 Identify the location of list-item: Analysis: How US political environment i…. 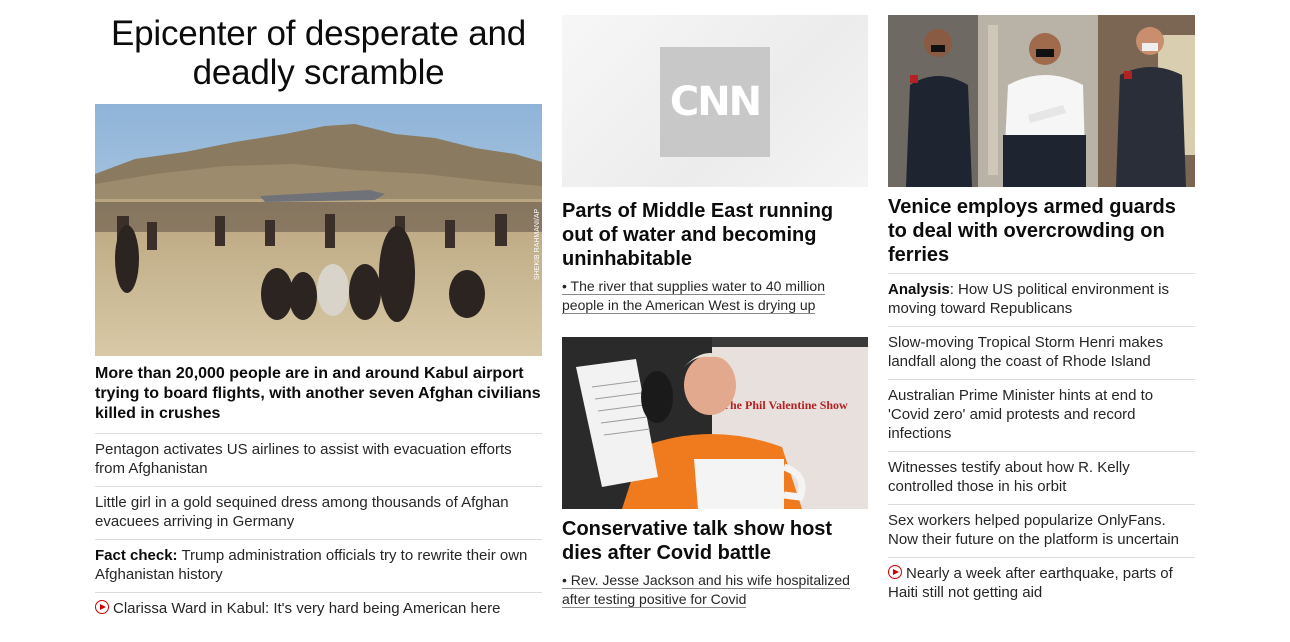
(1041, 299).